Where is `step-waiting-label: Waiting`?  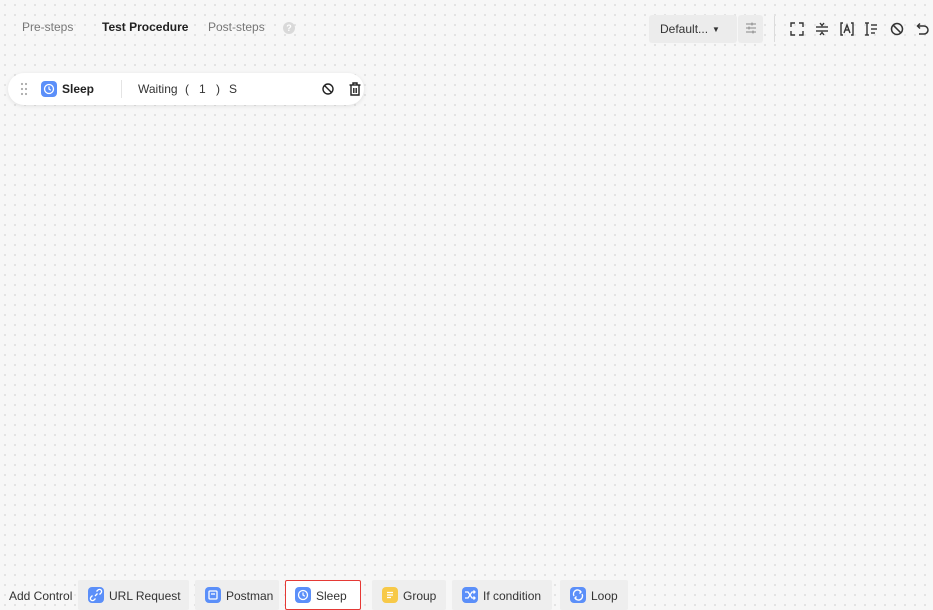 step-waiting-label: Waiting is located at coordinates (158, 89).